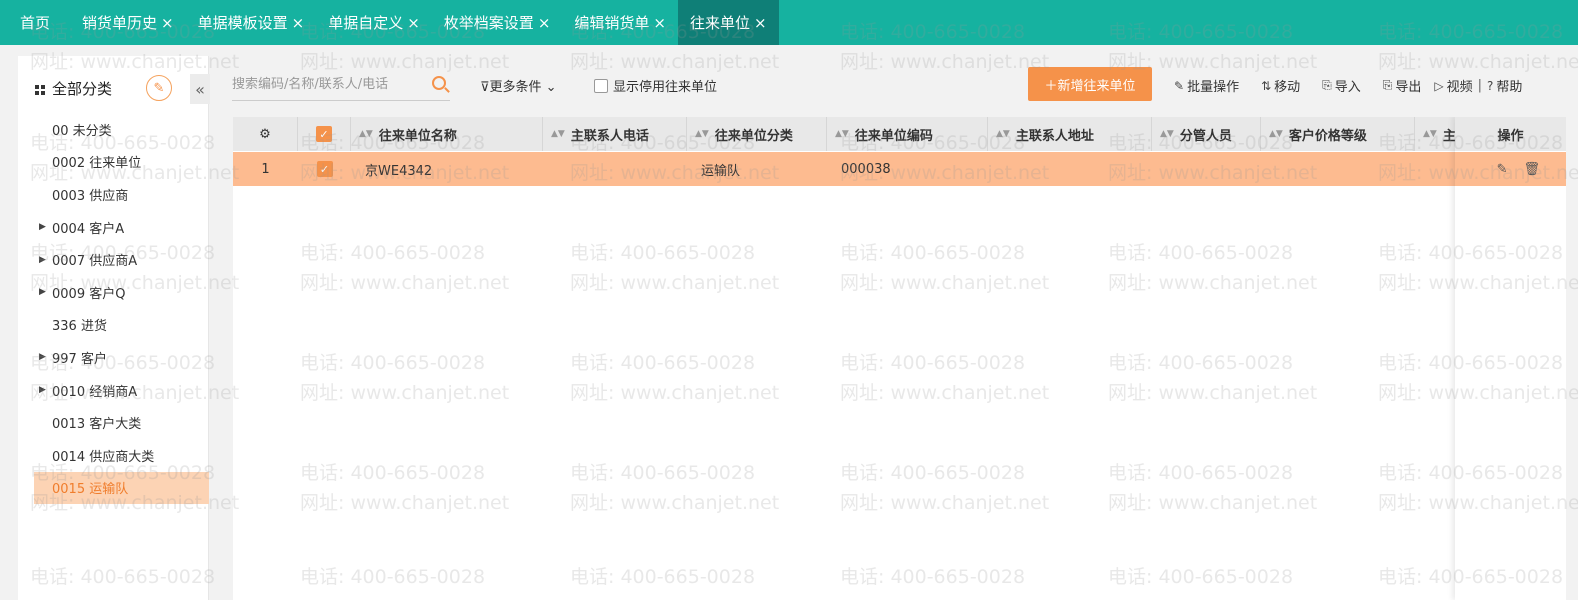 The height and width of the screenshot is (600, 1578). I want to click on column-header: ▲▼ 往来单位名称, so click(447, 134).